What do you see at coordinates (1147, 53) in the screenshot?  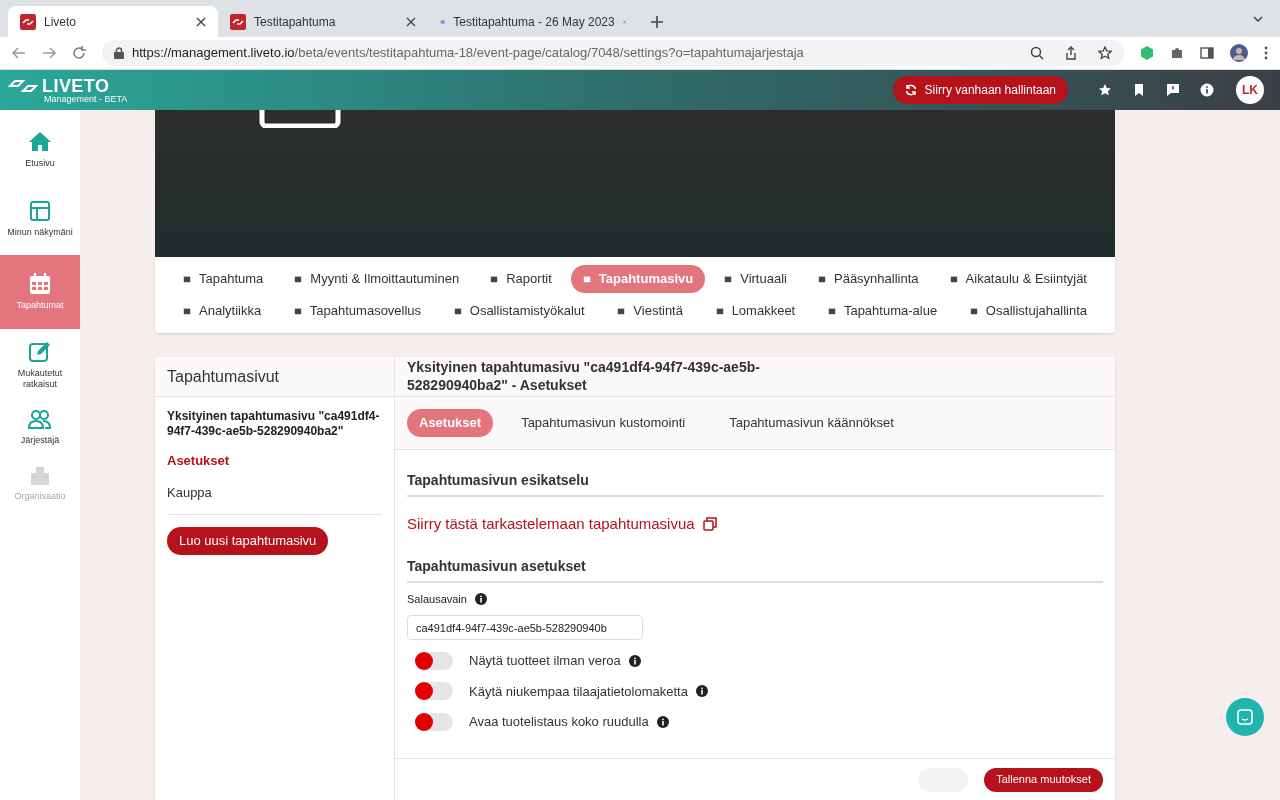 I see `hexagon-icon` at bounding box center [1147, 53].